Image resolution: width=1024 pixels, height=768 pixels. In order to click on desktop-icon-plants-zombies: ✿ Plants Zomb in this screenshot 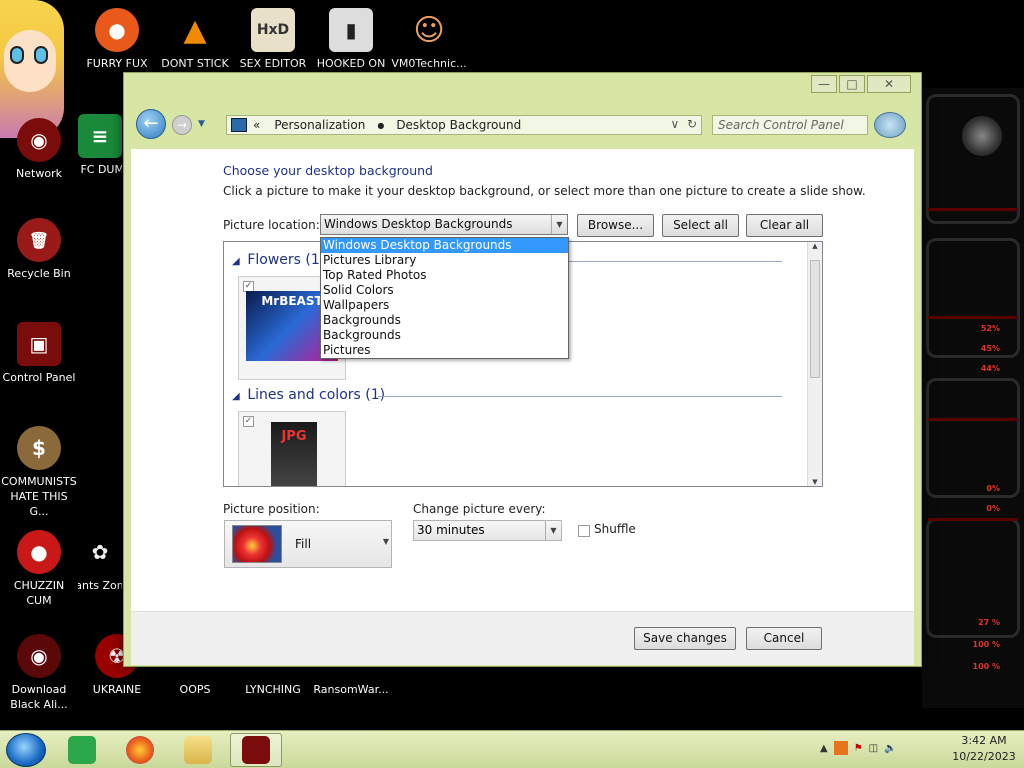, I will do `click(100, 561)`.